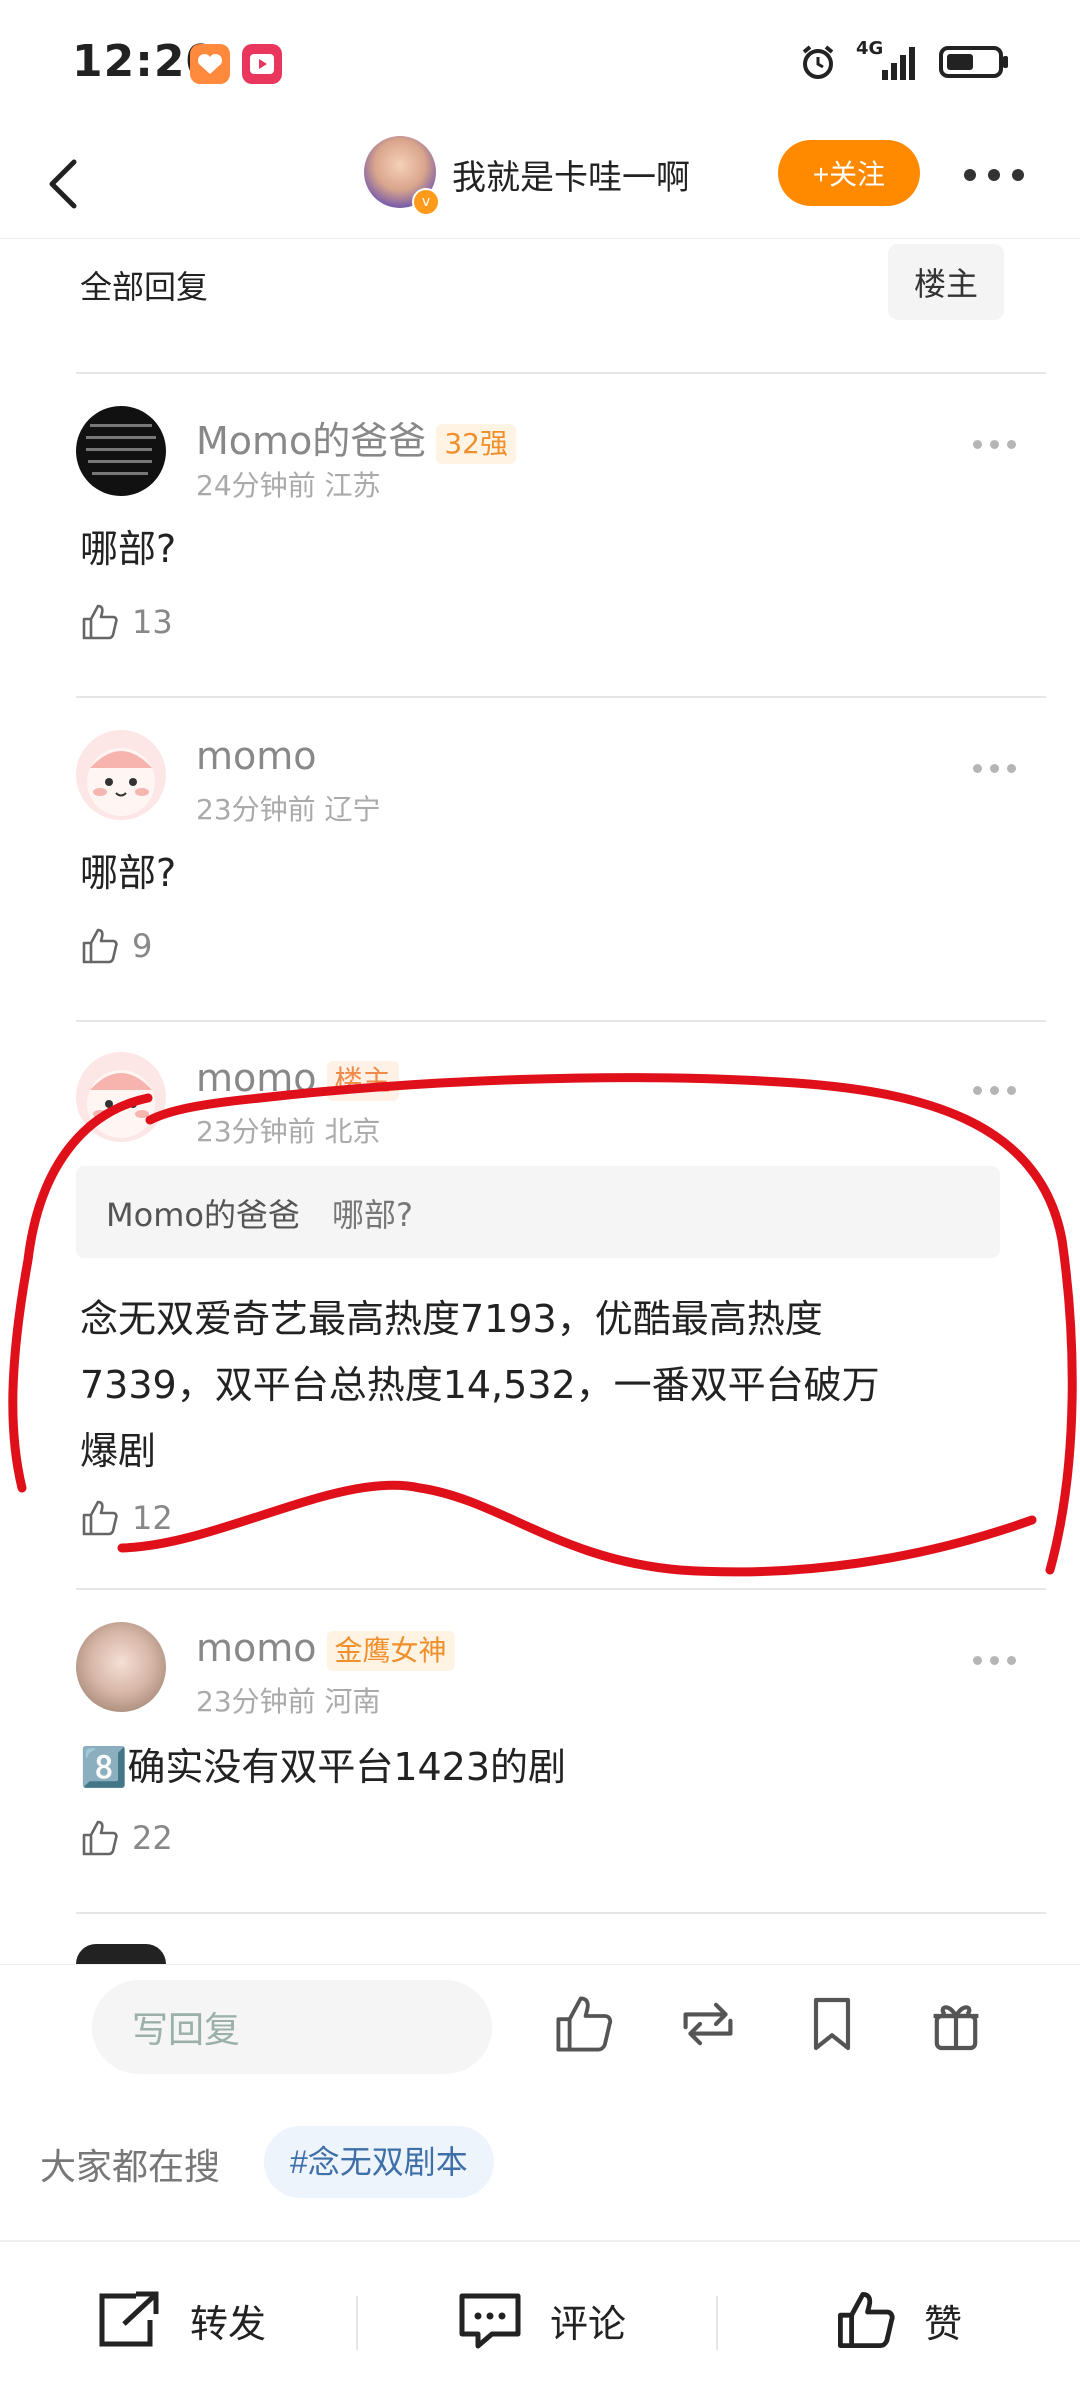 The width and height of the screenshot is (1080, 2397). I want to click on trending-search-row: 大家都在搜 #念无双剧本, so click(540, 2171).